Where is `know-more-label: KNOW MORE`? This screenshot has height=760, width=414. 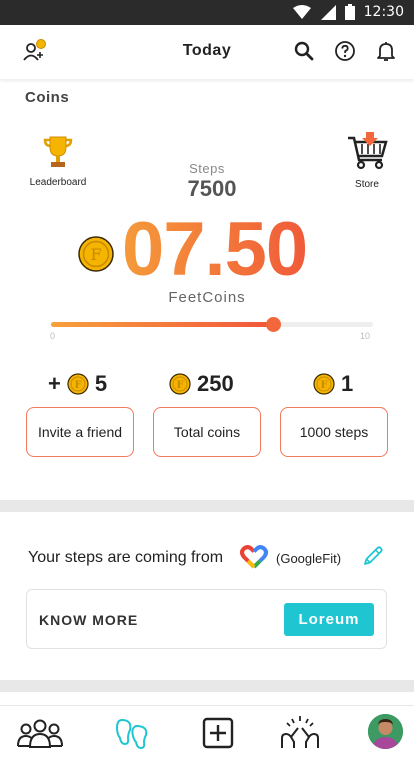 know-more-label: KNOW MORE is located at coordinates (89, 620).